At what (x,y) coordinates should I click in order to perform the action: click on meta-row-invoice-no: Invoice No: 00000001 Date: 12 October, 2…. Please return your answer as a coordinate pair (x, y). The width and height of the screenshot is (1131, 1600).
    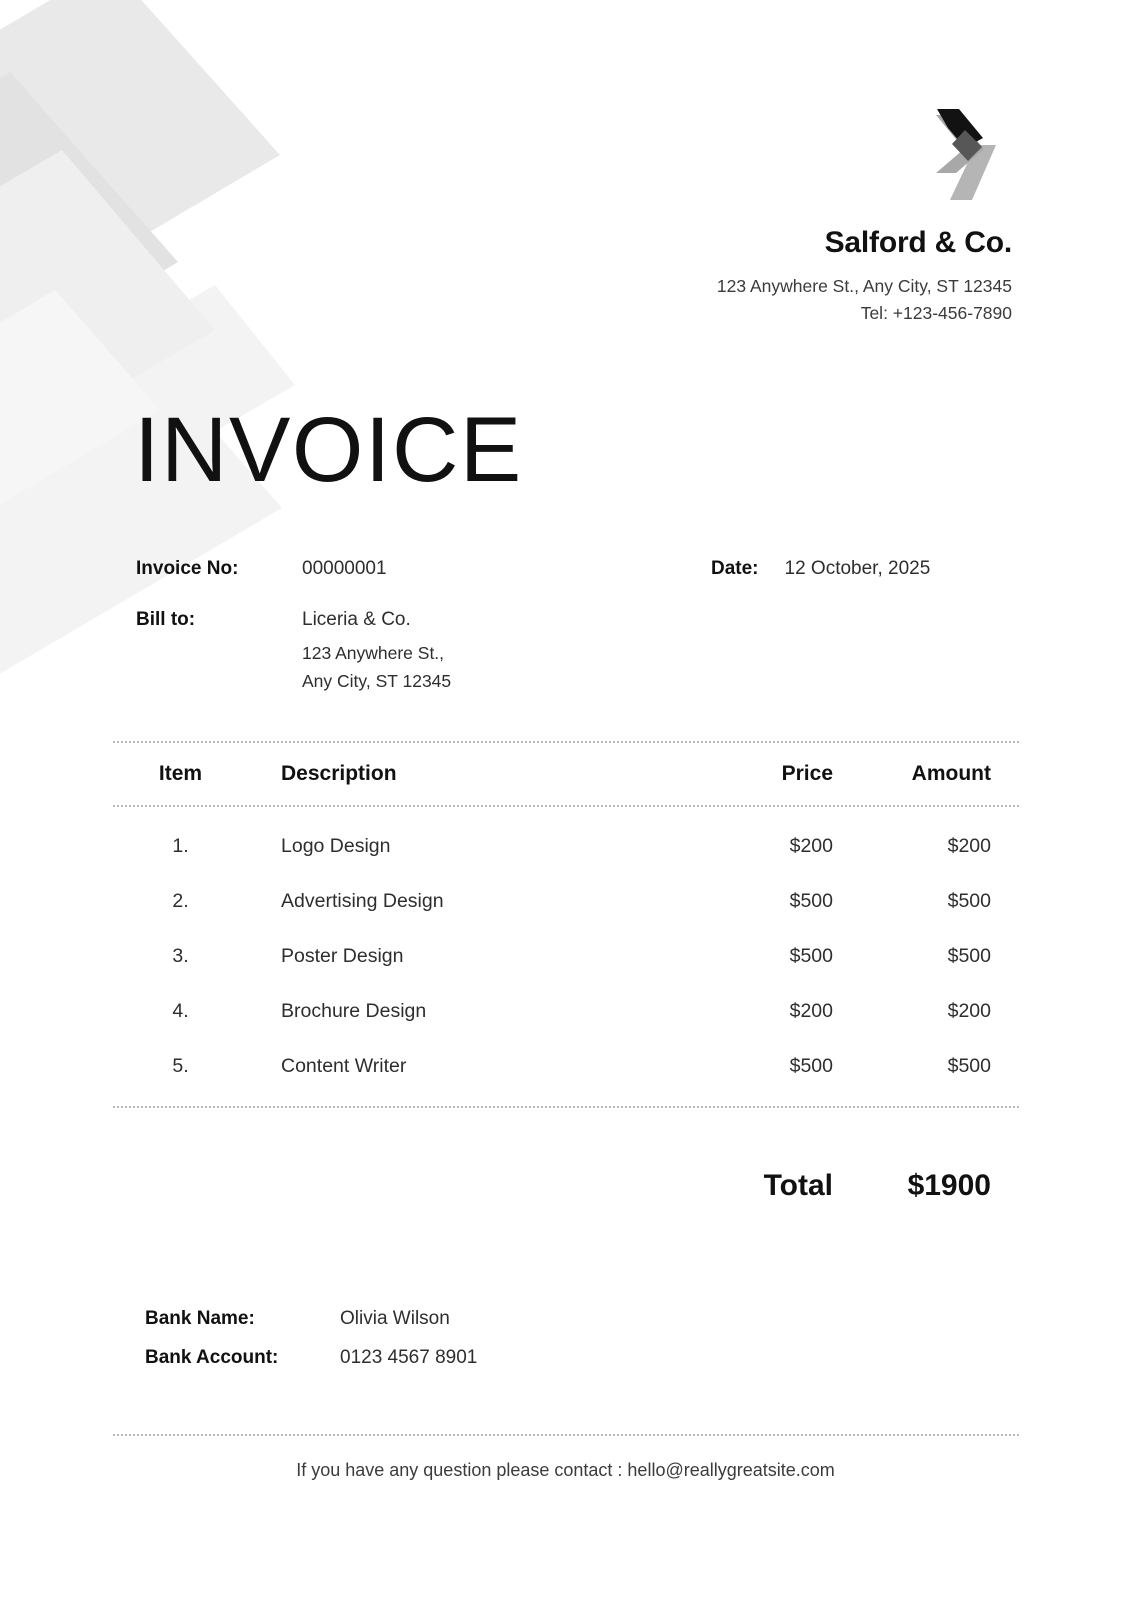
    Looking at the image, I should click on (574, 569).